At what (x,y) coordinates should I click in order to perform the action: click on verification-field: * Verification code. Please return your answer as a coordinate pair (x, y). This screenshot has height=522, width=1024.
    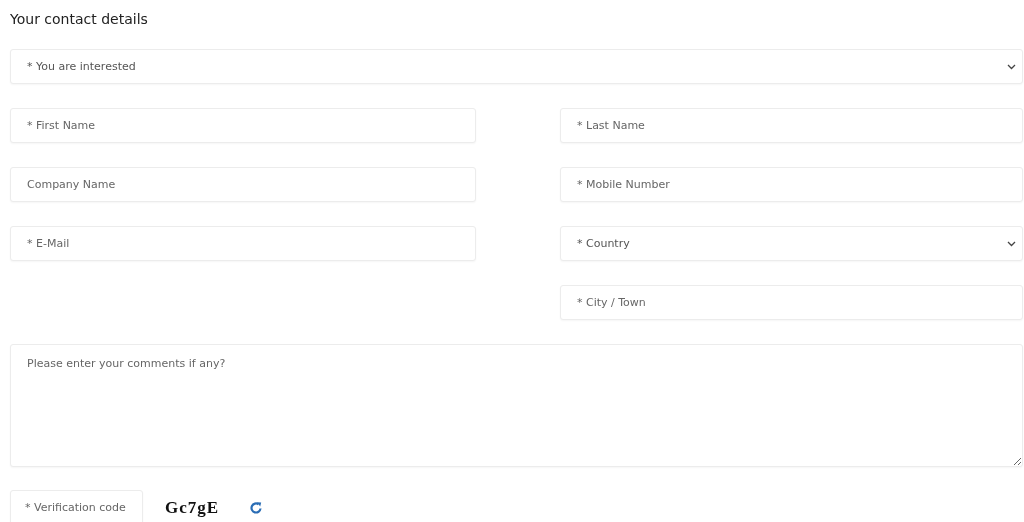
    Looking at the image, I should click on (76, 506).